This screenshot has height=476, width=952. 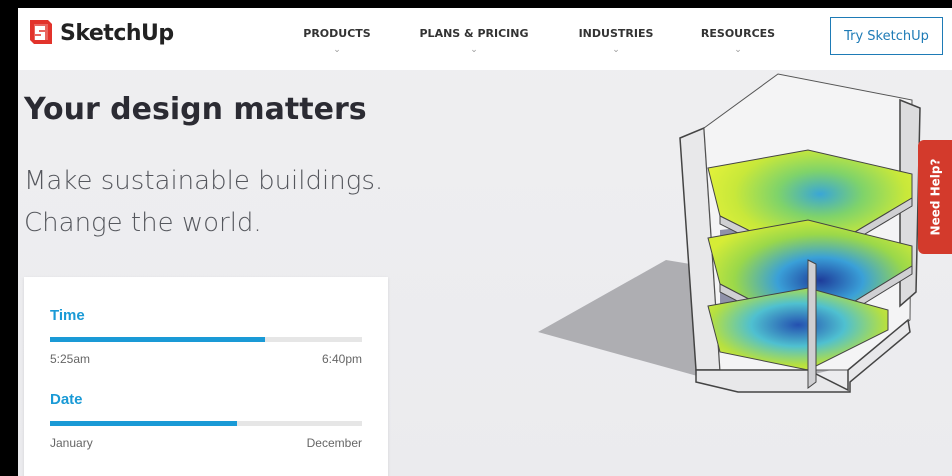 What do you see at coordinates (474, 41) in the screenshot?
I see `nav-plans-pricing: PLANS & PRICING ⌄` at bounding box center [474, 41].